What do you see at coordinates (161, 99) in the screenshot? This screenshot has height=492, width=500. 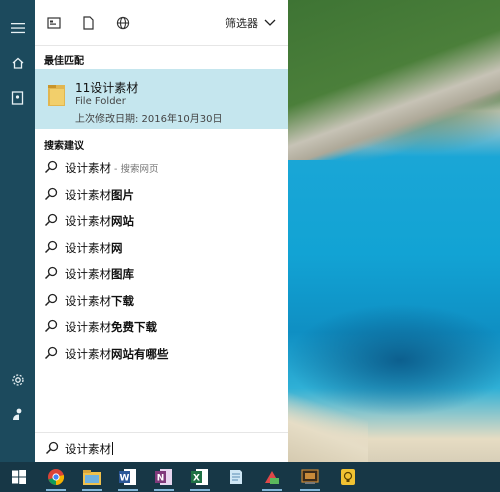 I see `best-match-item: 11设计素材 File Folder 上次修改日期: 2016年10月30日` at bounding box center [161, 99].